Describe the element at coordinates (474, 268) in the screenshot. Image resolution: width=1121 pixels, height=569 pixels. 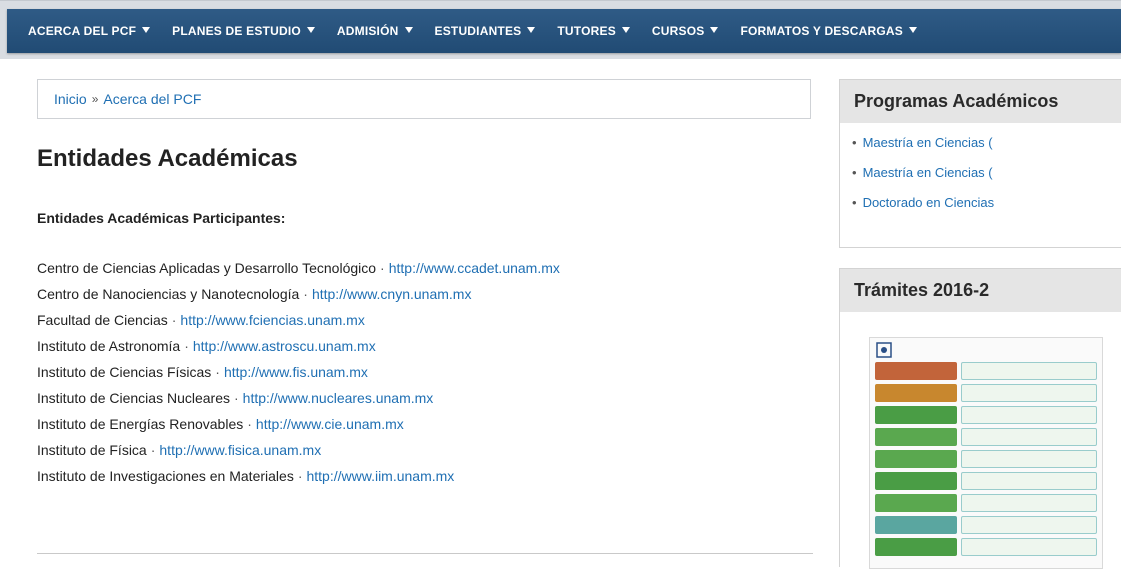
I see `entity-link: http://www.ccadet.unam.mx` at that location.